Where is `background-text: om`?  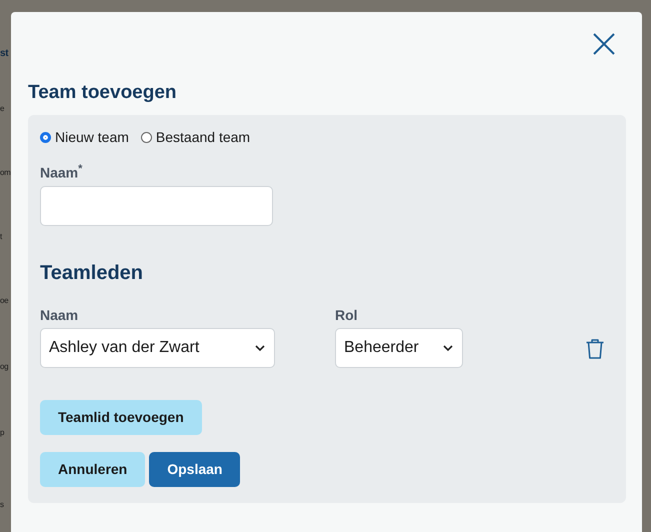 background-text: om is located at coordinates (5, 172).